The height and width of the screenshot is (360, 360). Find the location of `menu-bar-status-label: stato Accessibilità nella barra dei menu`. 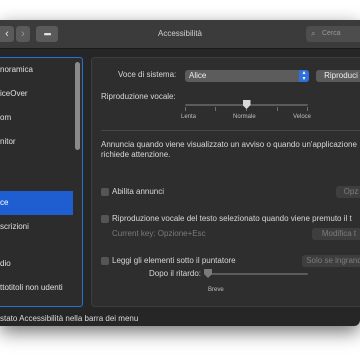

menu-bar-status-label: stato Accessibilità nella barra dei menu is located at coordinates (69, 318).